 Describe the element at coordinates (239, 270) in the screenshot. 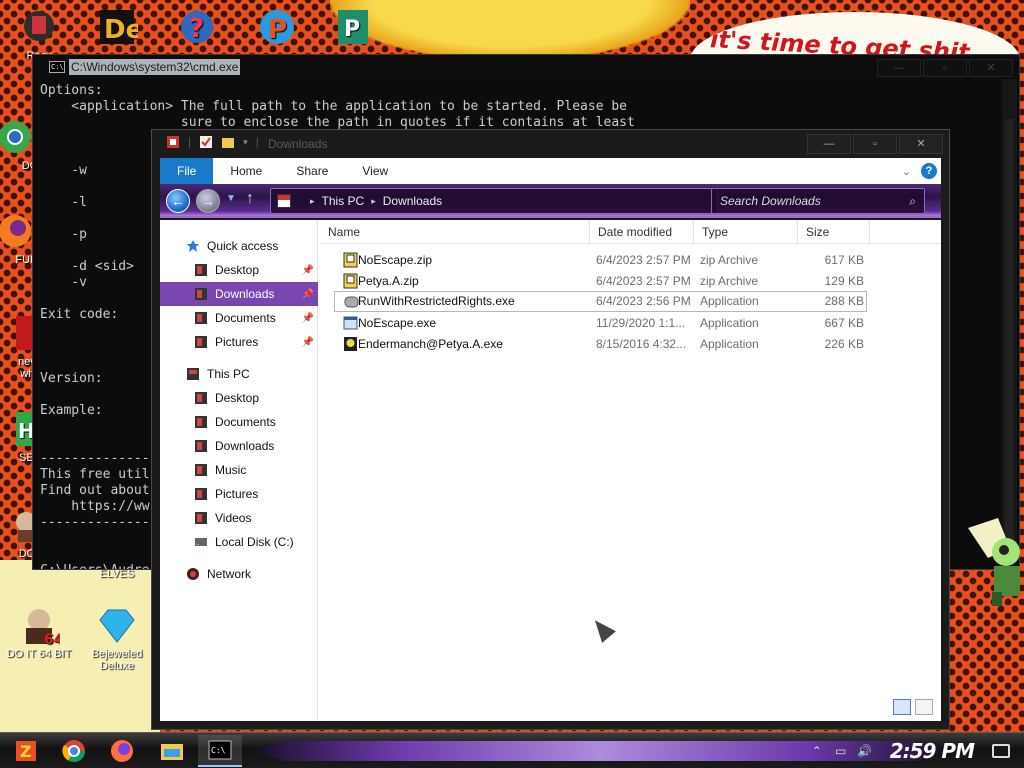

I see `nav-qa-desktop: Desktop 📌` at that location.